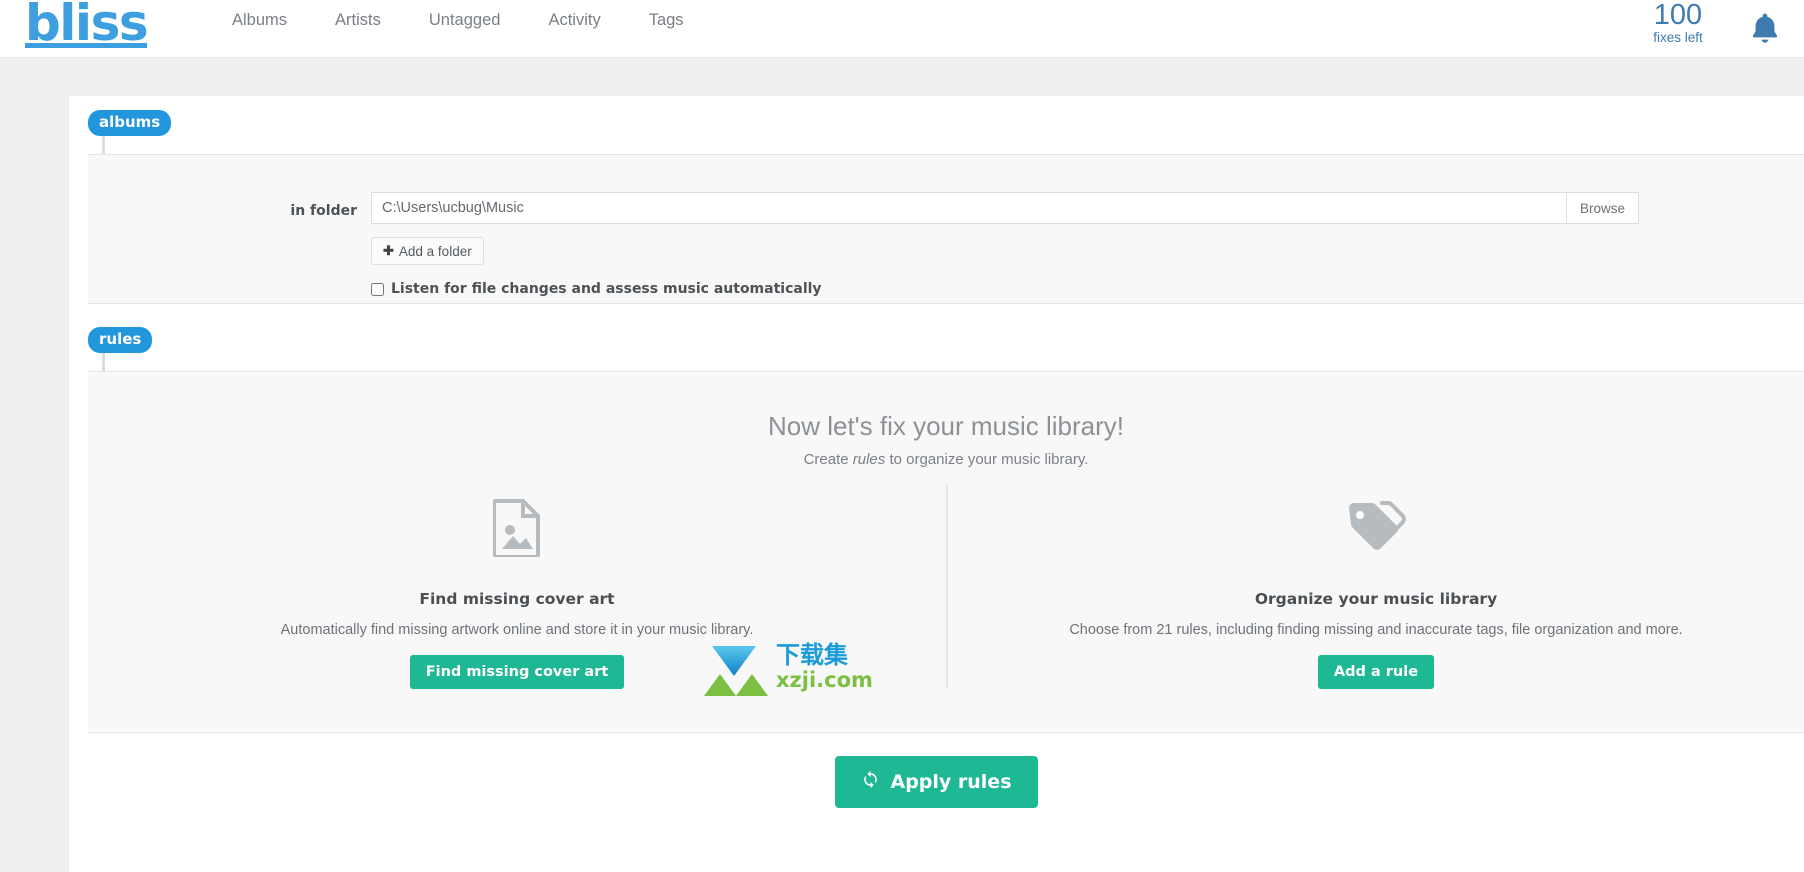 The width and height of the screenshot is (1804, 872). What do you see at coordinates (377, 289) in the screenshot?
I see `listen-for-changes-checkbox` at bounding box center [377, 289].